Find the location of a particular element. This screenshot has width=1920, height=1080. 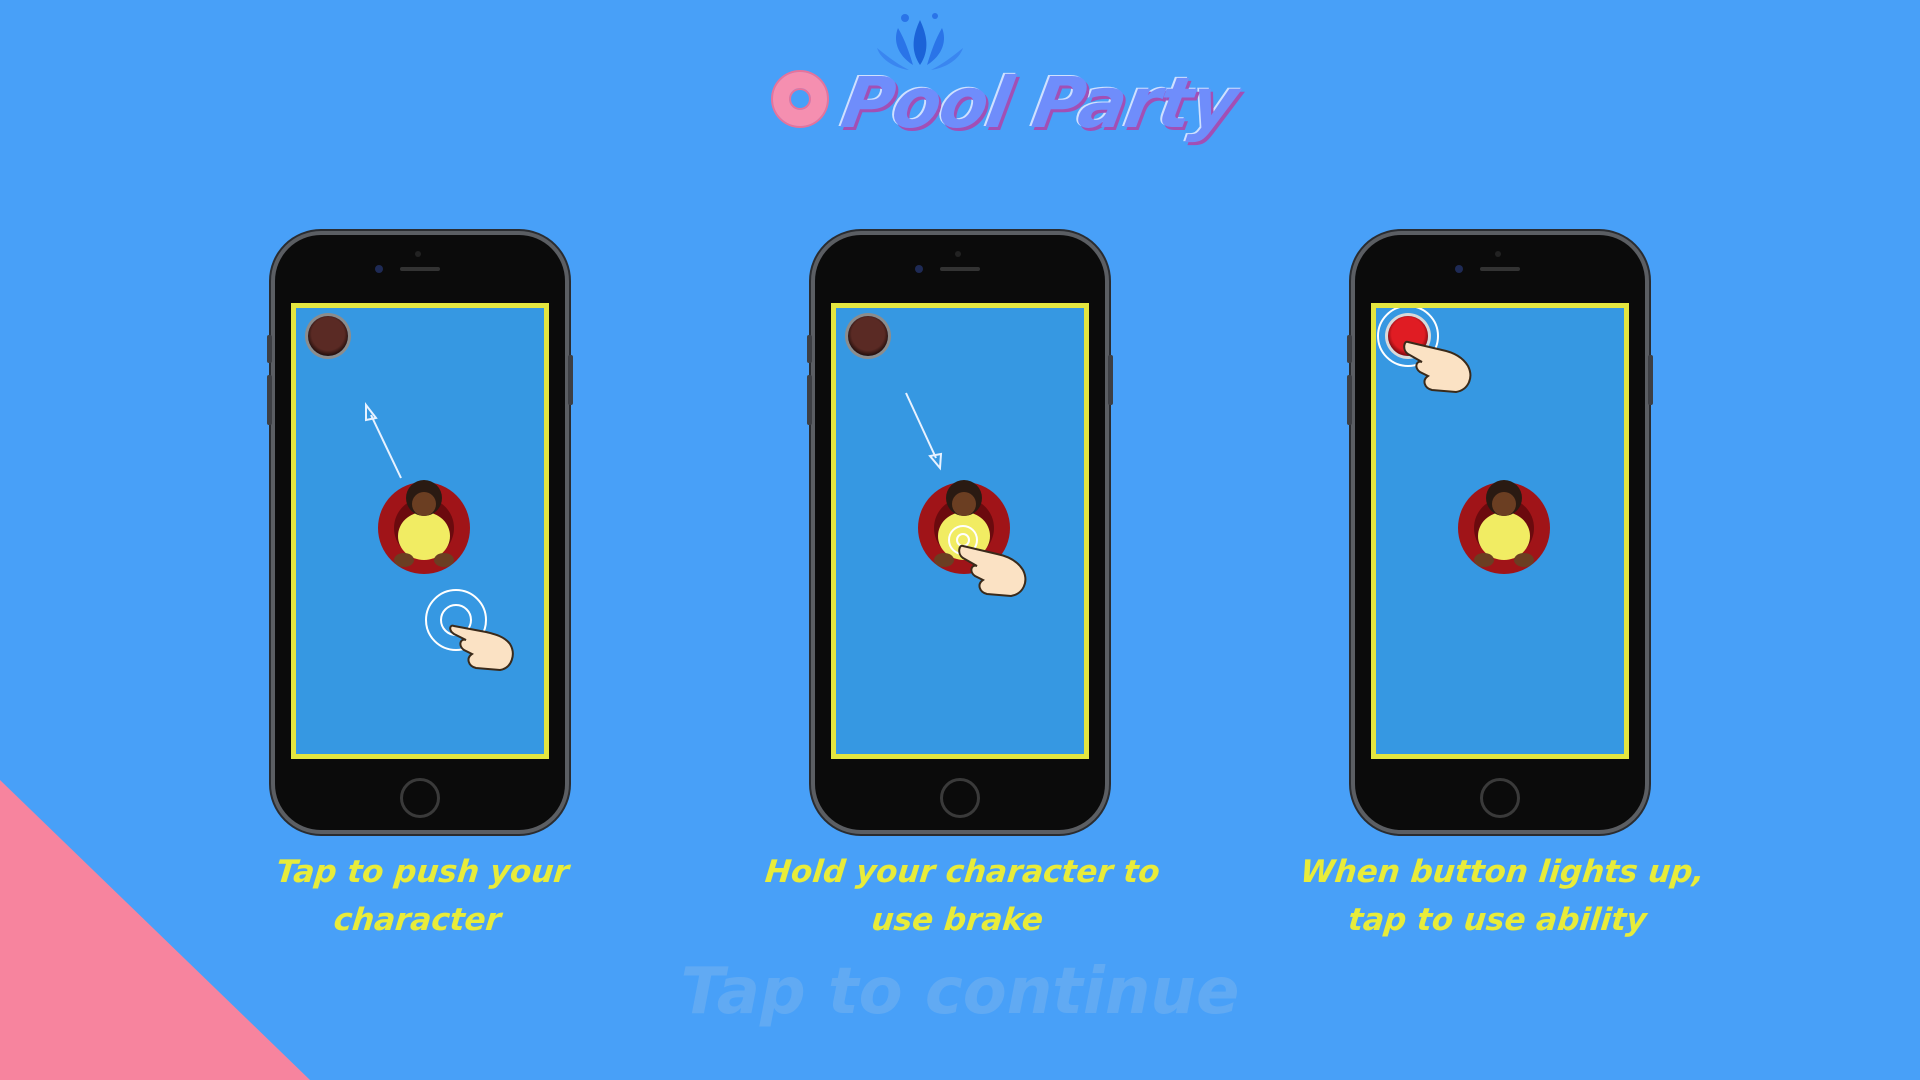

tutorial-phone-ability is located at coordinates (1500, 532).